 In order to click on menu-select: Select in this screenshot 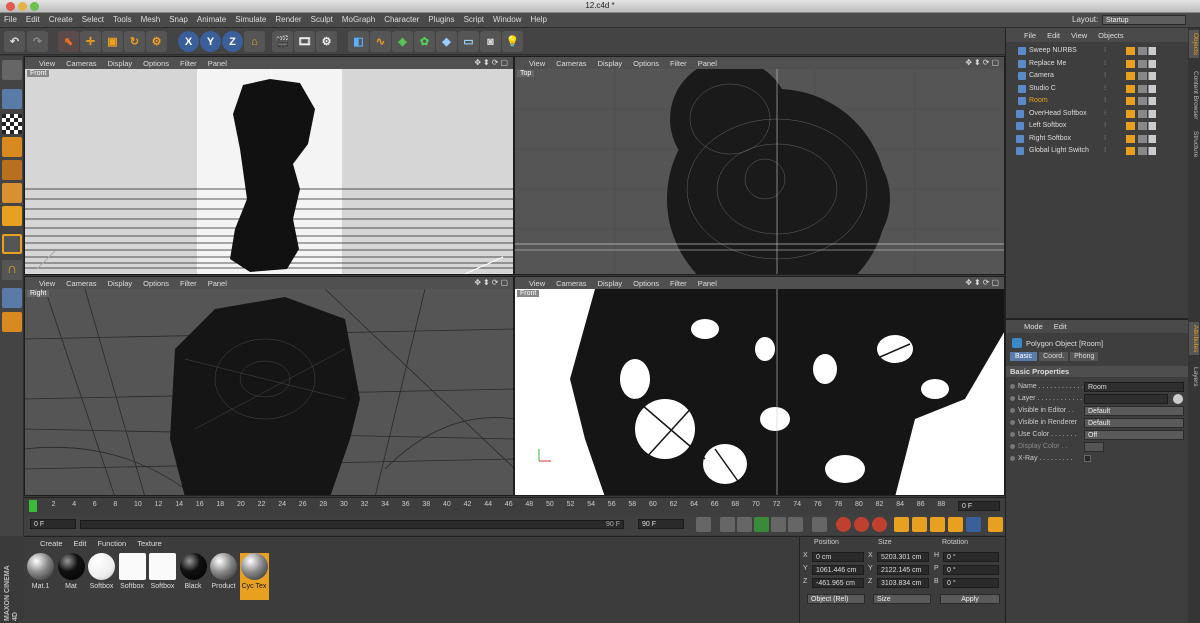, I will do `click(93, 19)`.